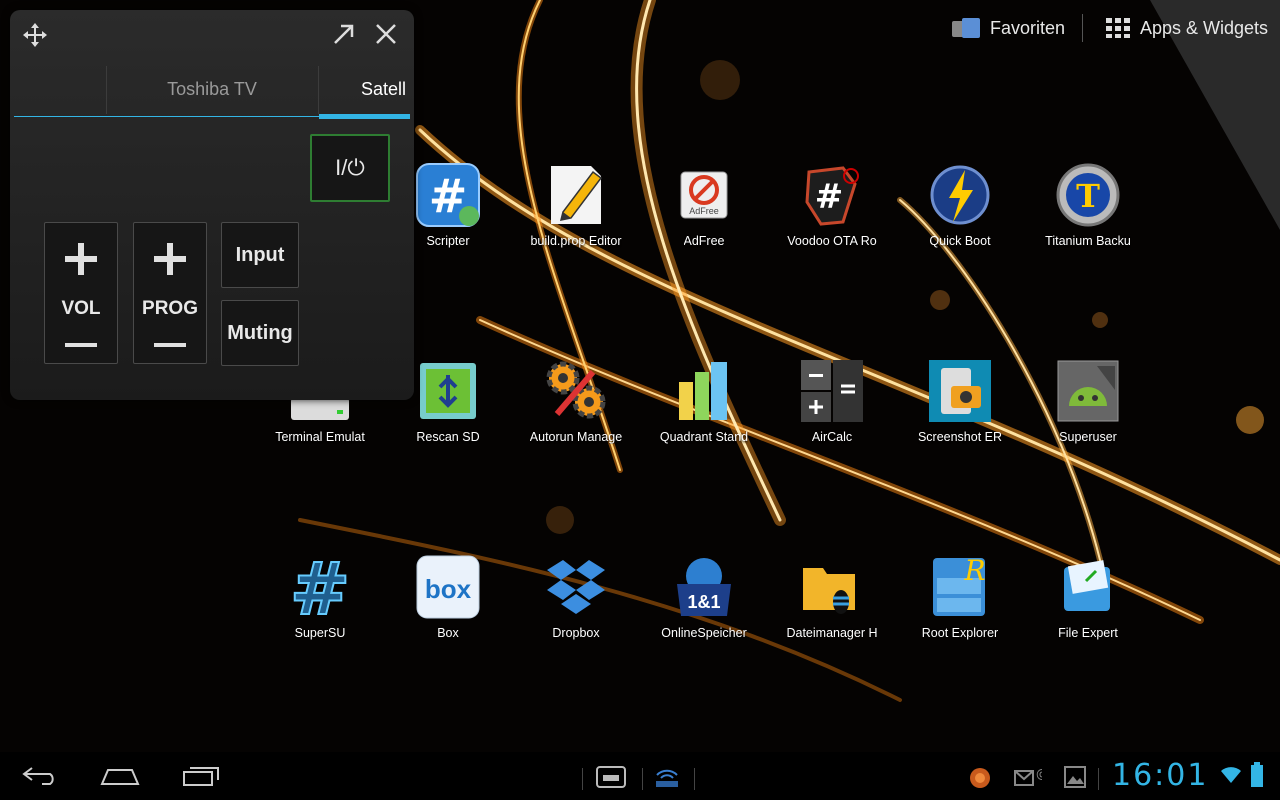 Image resolution: width=1280 pixels, height=800 pixels. I want to click on svg-text: box, so click(448, 589).